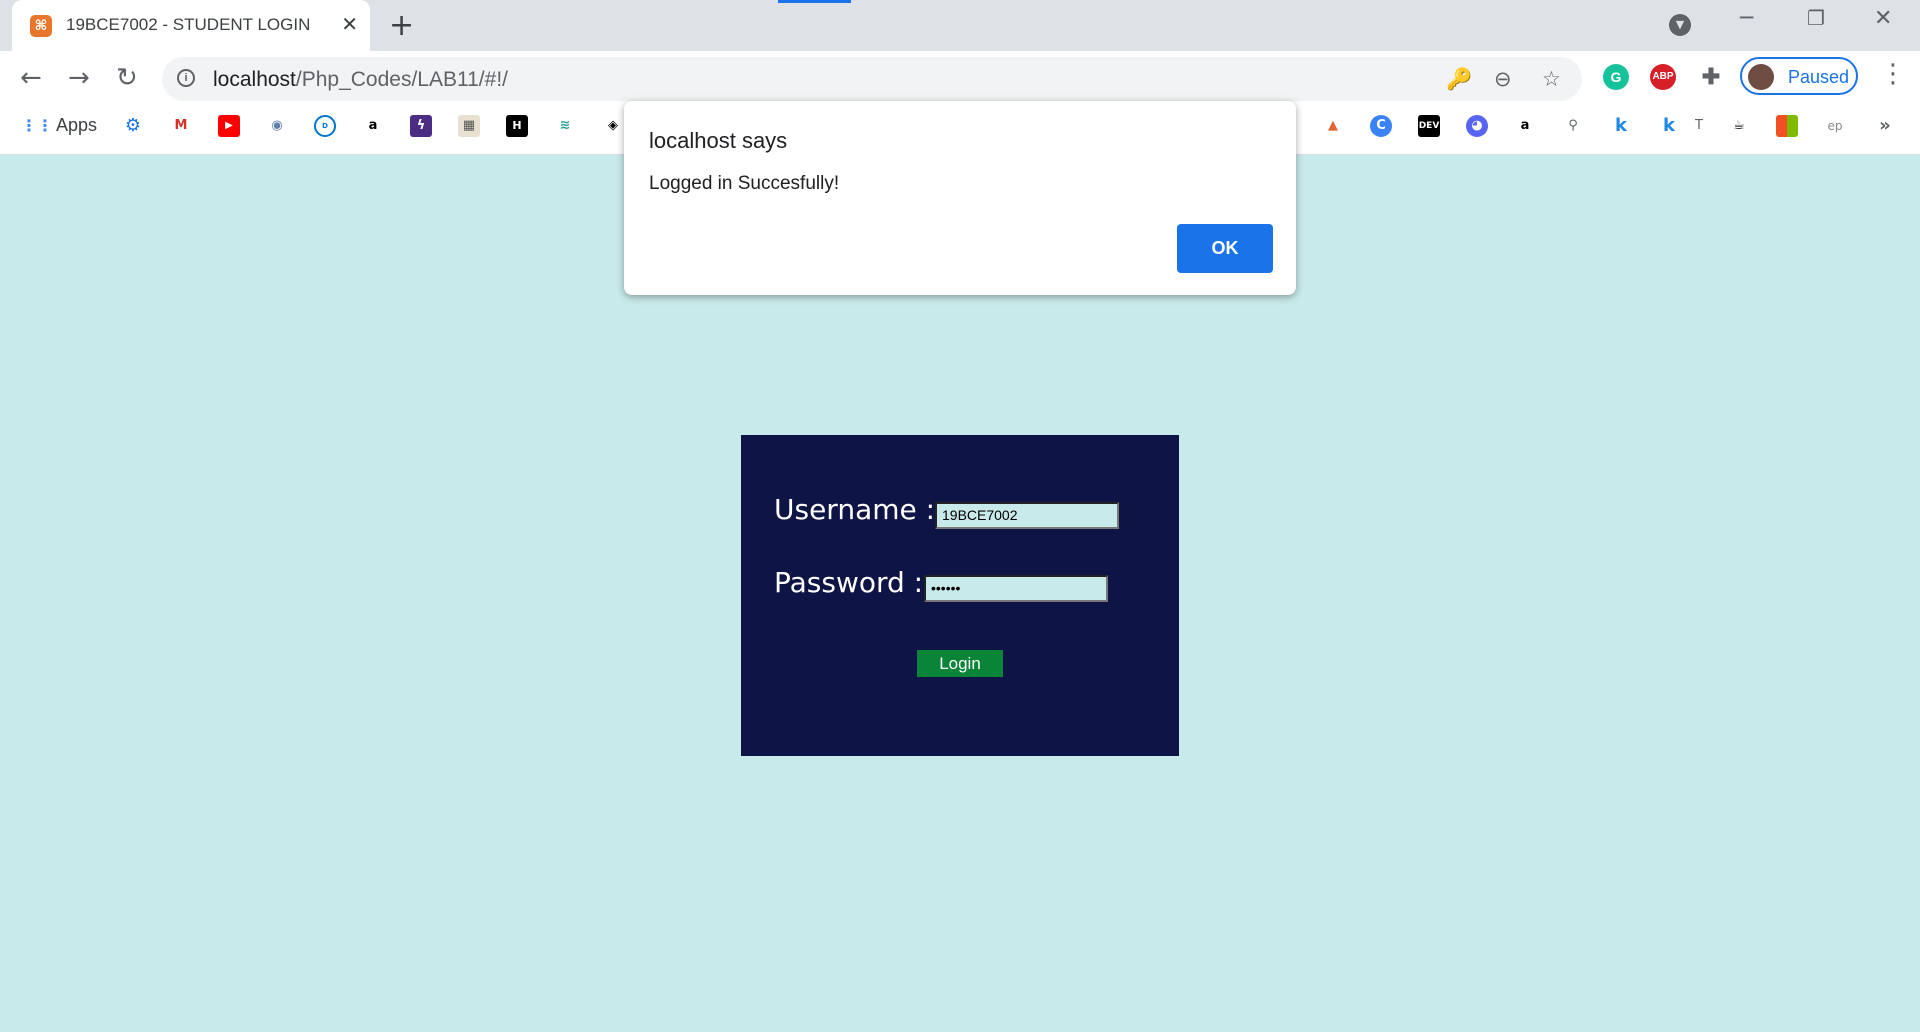 The image size is (1920, 1032). I want to click on wave-bookmark-icon: ≋, so click(565, 126).